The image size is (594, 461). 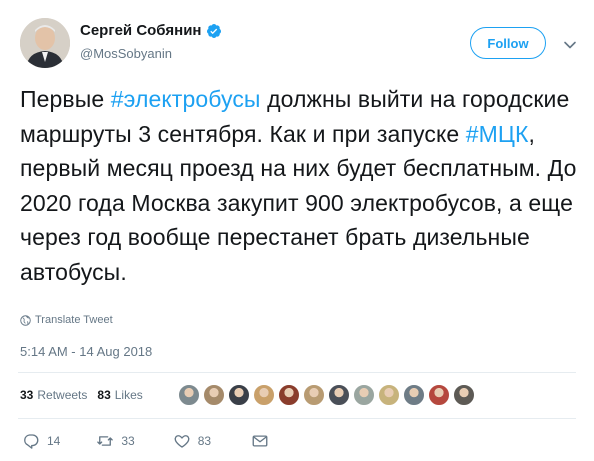 I want to click on tweet-stats: 33 Retweets 83 Likes, so click(x=81, y=395).